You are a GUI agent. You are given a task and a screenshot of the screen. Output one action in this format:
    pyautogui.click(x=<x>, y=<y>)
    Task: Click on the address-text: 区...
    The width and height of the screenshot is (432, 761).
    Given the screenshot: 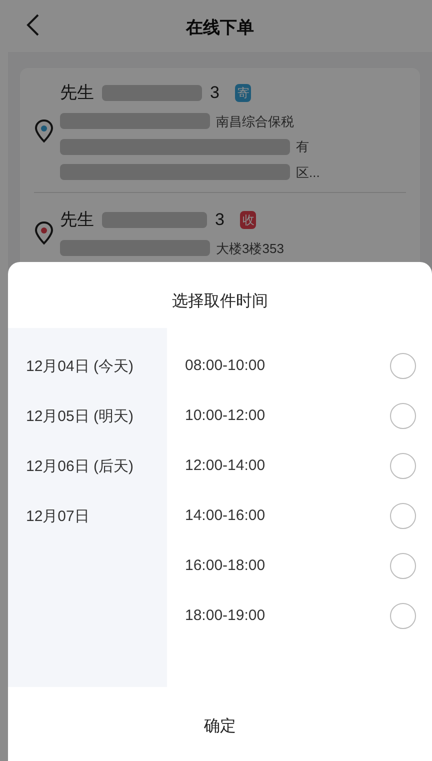 What is the action you would take?
    pyautogui.click(x=308, y=173)
    